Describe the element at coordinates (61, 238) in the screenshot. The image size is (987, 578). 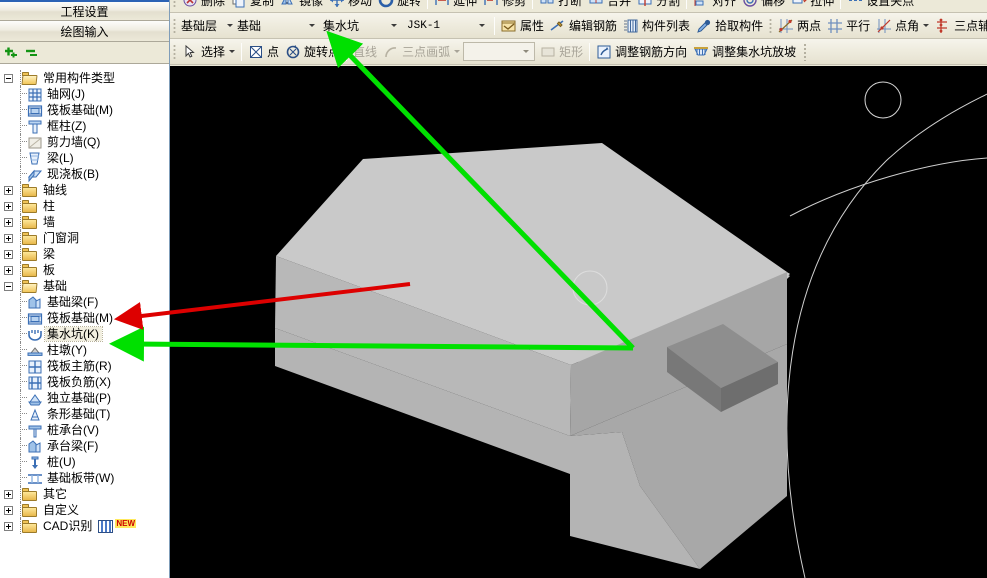
I see `tree-item-label: 门窗洞` at that location.